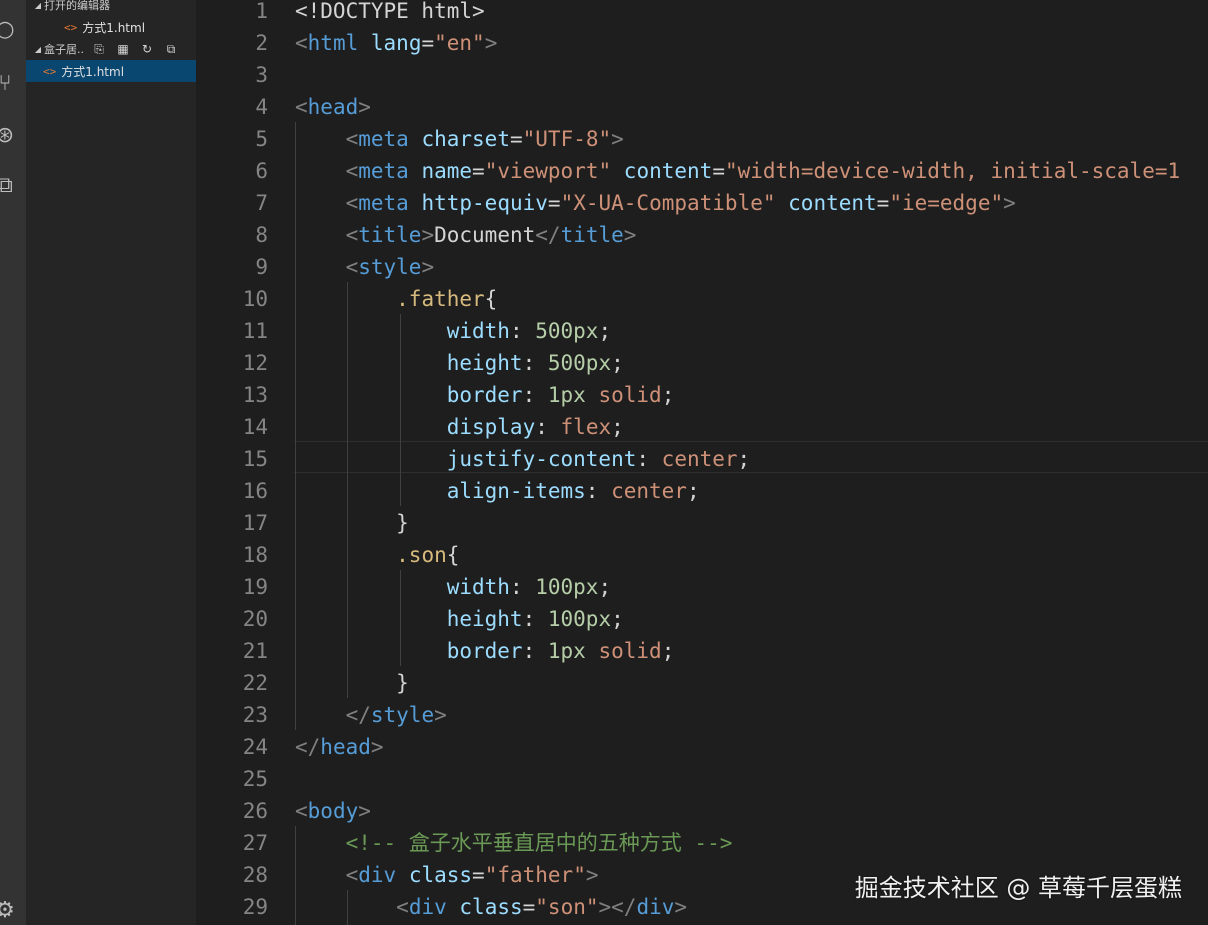 This screenshot has height=925, width=1208. I want to click on line-code: <div class="father">, so click(447, 875).